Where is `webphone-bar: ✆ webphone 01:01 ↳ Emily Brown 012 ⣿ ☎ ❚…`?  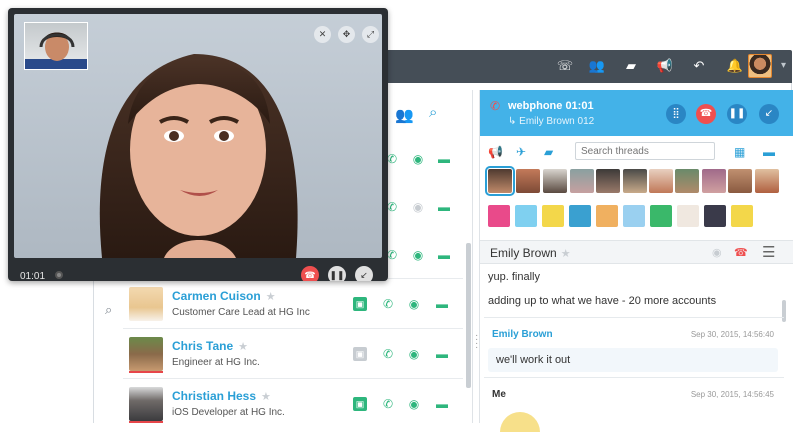
webphone-bar: ✆ webphone 01:01 ↳ Emily Brown 012 ⣿ ☎ ❚… is located at coordinates (636, 113).